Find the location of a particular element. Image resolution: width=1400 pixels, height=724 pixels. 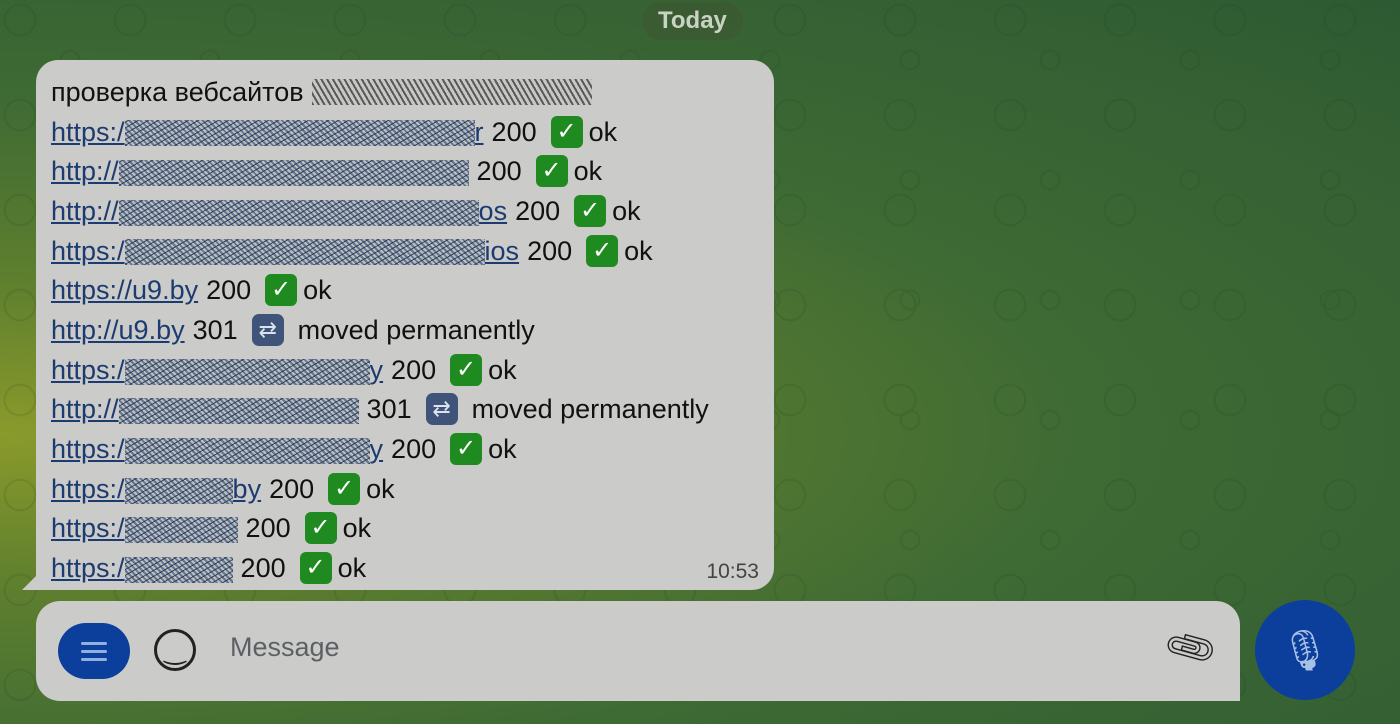

message-line: http://u9.by 301 ⇄ moved permanently is located at coordinates (412, 330).